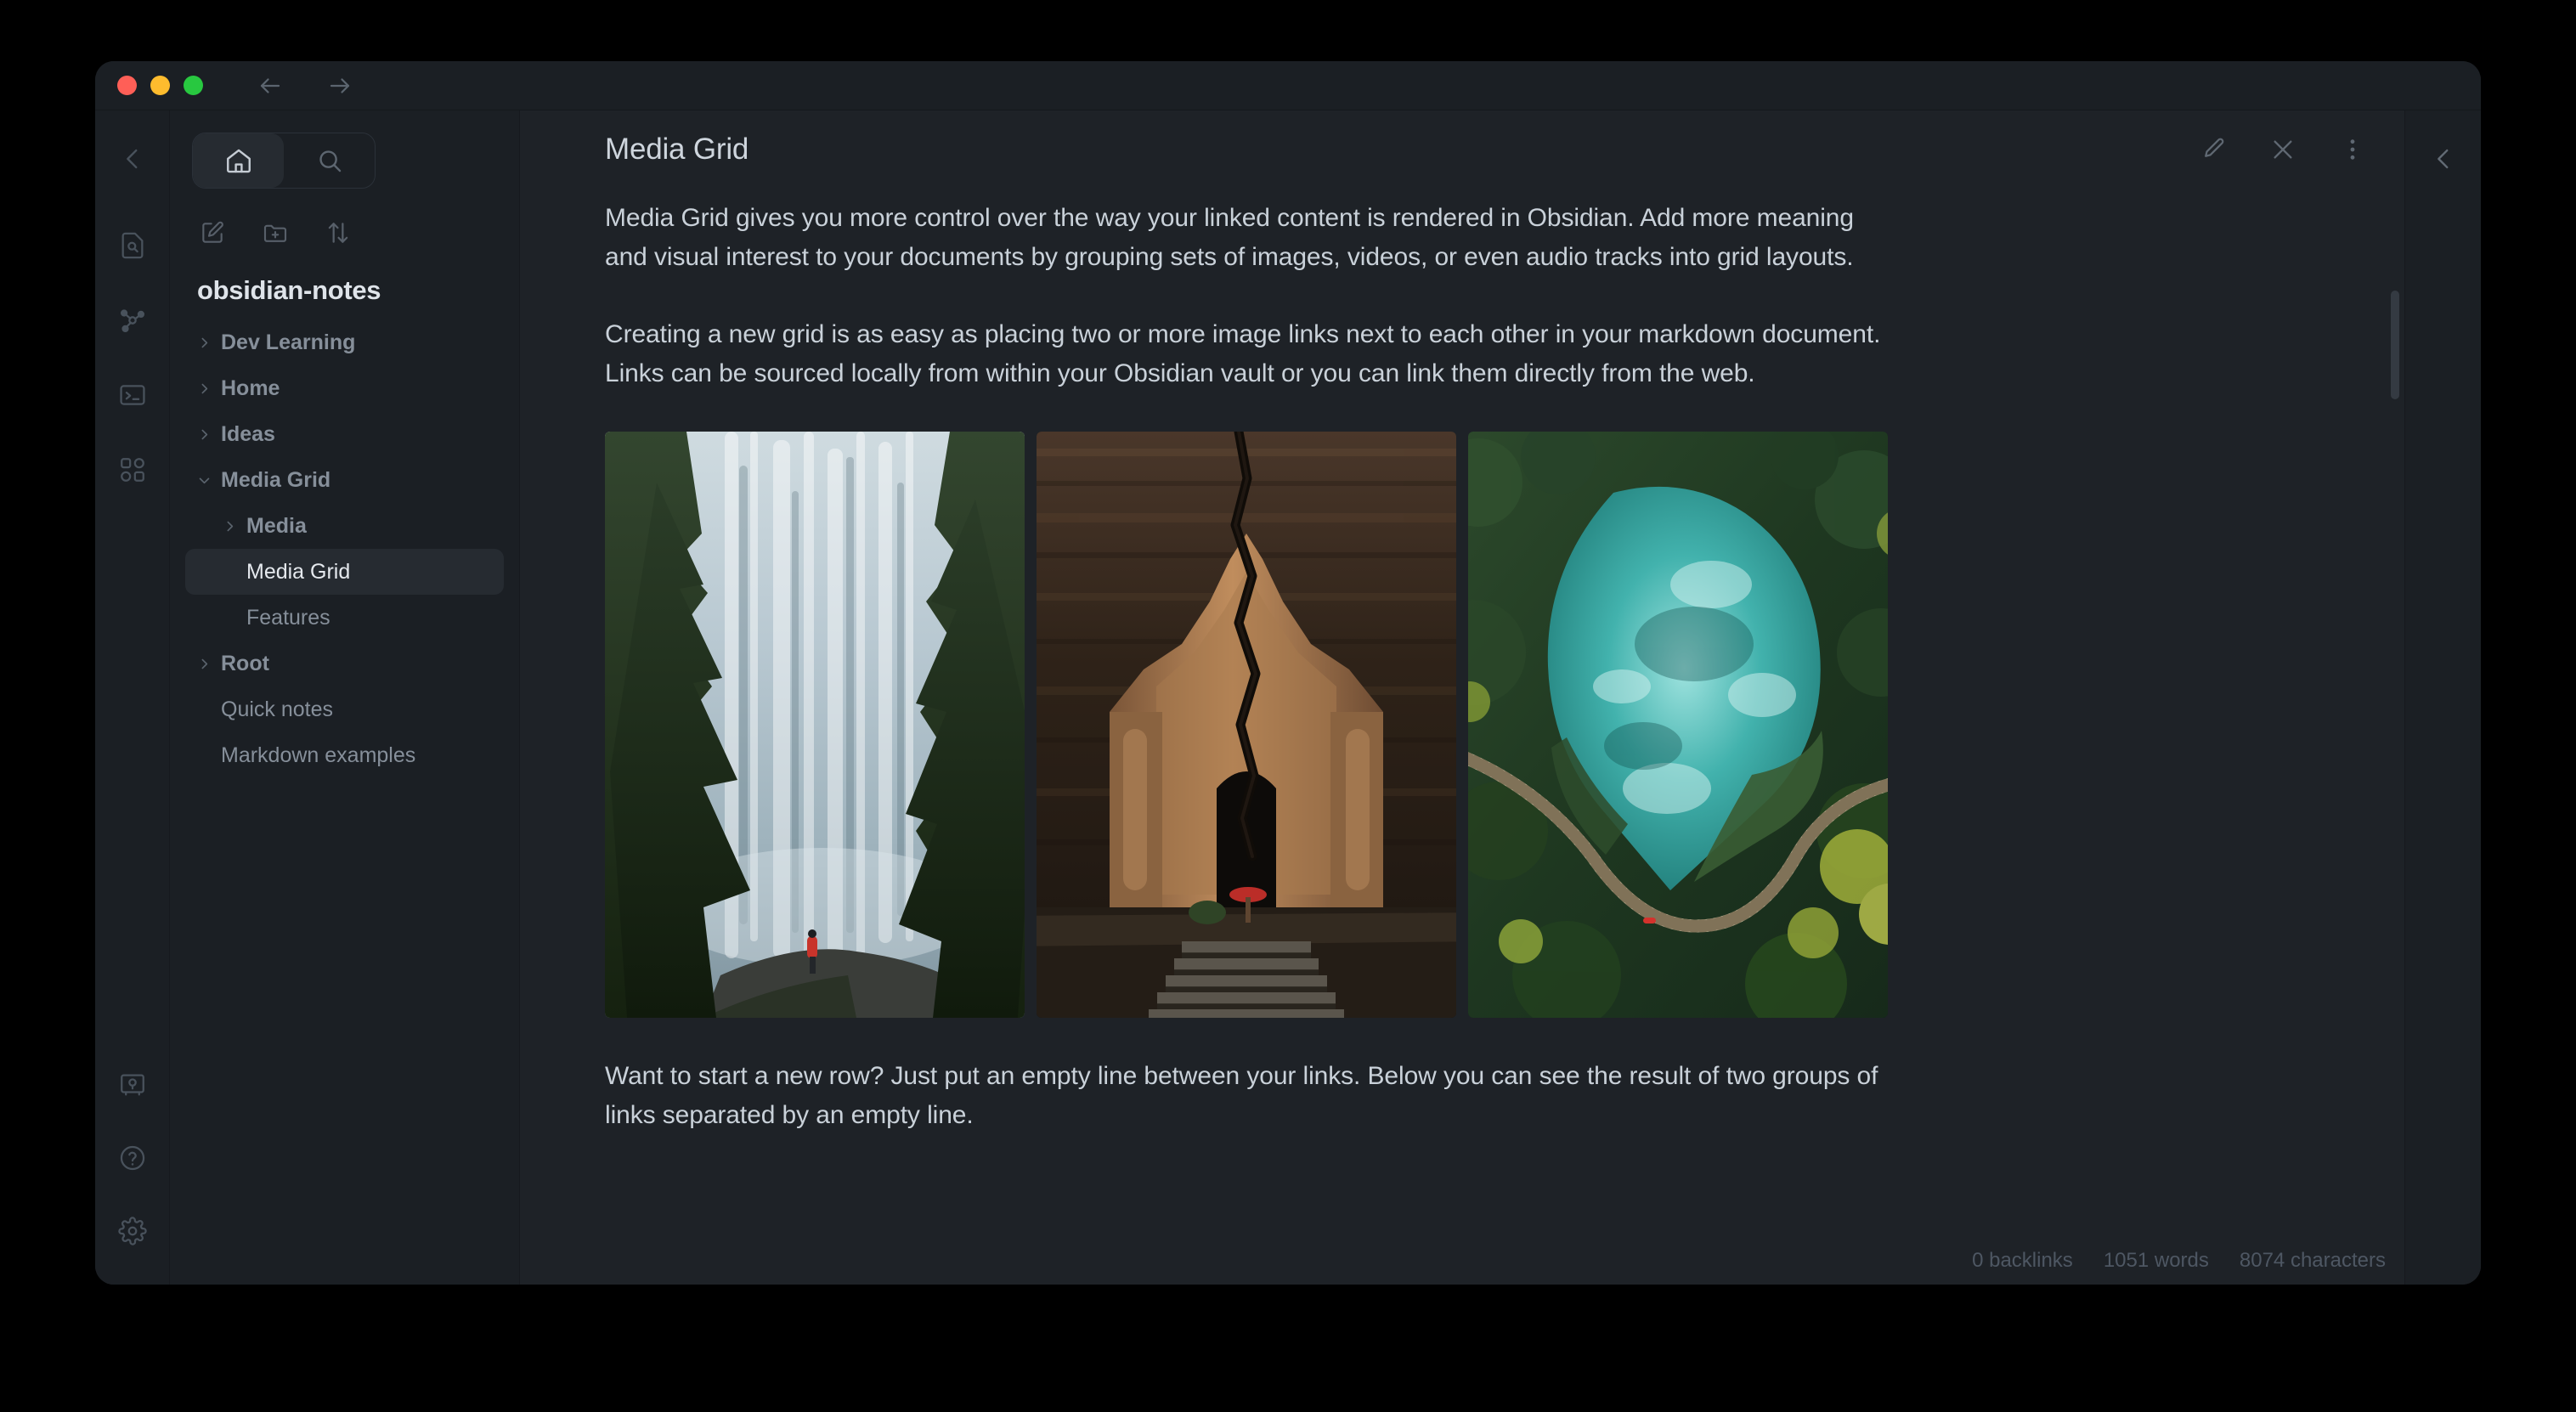 The width and height of the screenshot is (2576, 1412). What do you see at coordinates (339, 86) in the screenshot?
I see `forward-arrow-icon` at bounding box center [339, 86].